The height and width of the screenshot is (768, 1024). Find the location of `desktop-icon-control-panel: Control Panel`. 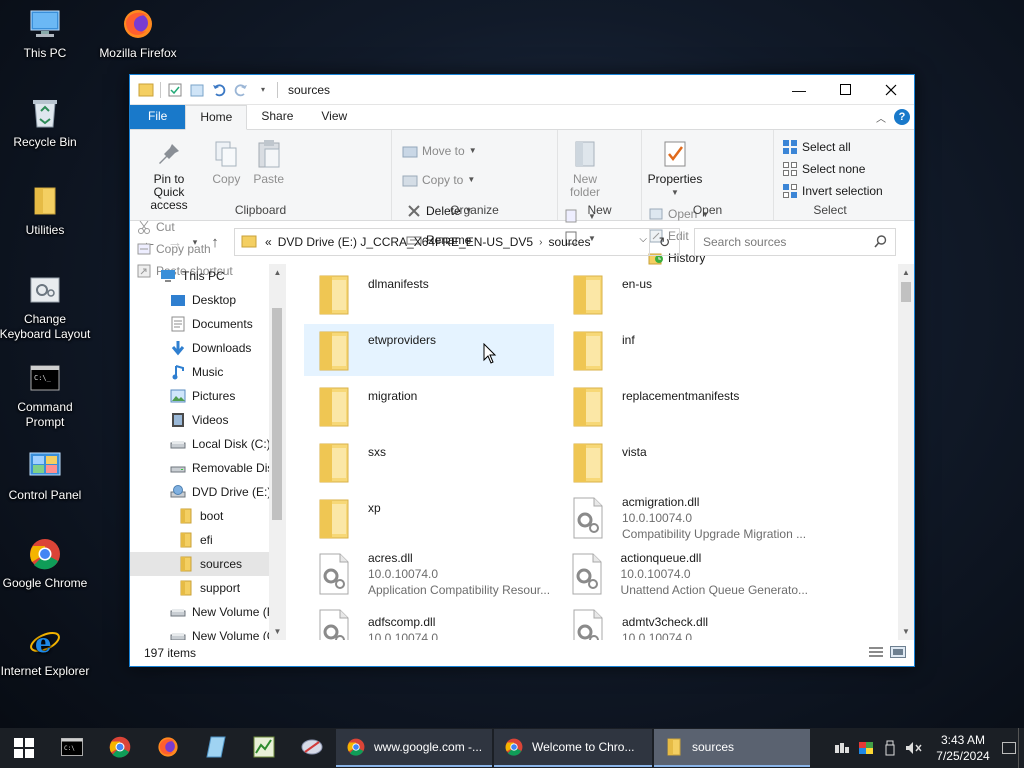

desktop-icon-control-panel: Control Panel is located at coordinates (46, 475).